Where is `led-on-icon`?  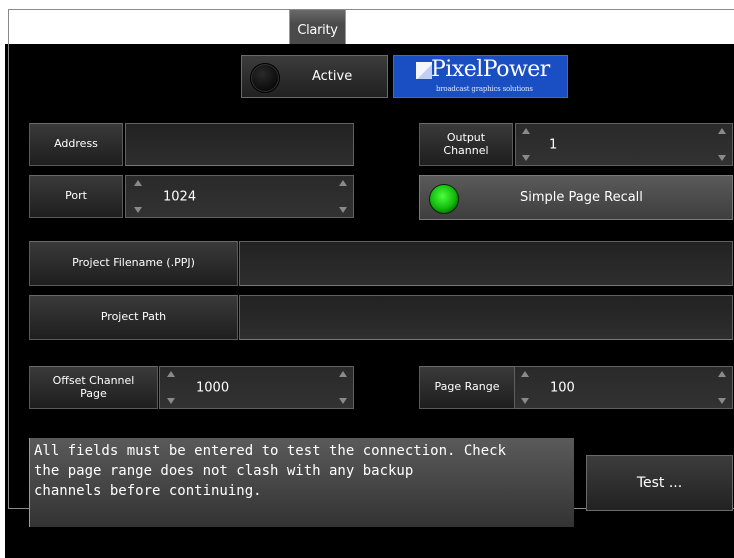 led-on-icon is located at coordinates (444, 199).